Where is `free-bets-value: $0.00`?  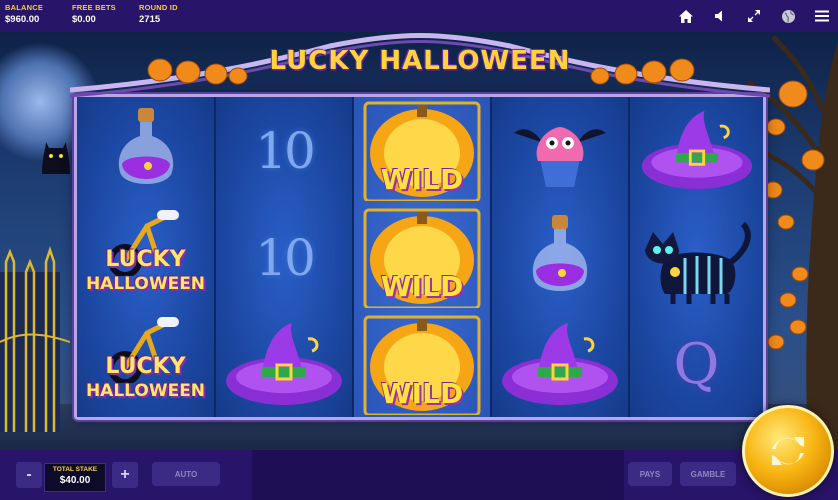 free-bets-value: $0.00 is located at coordinates (84, 19).